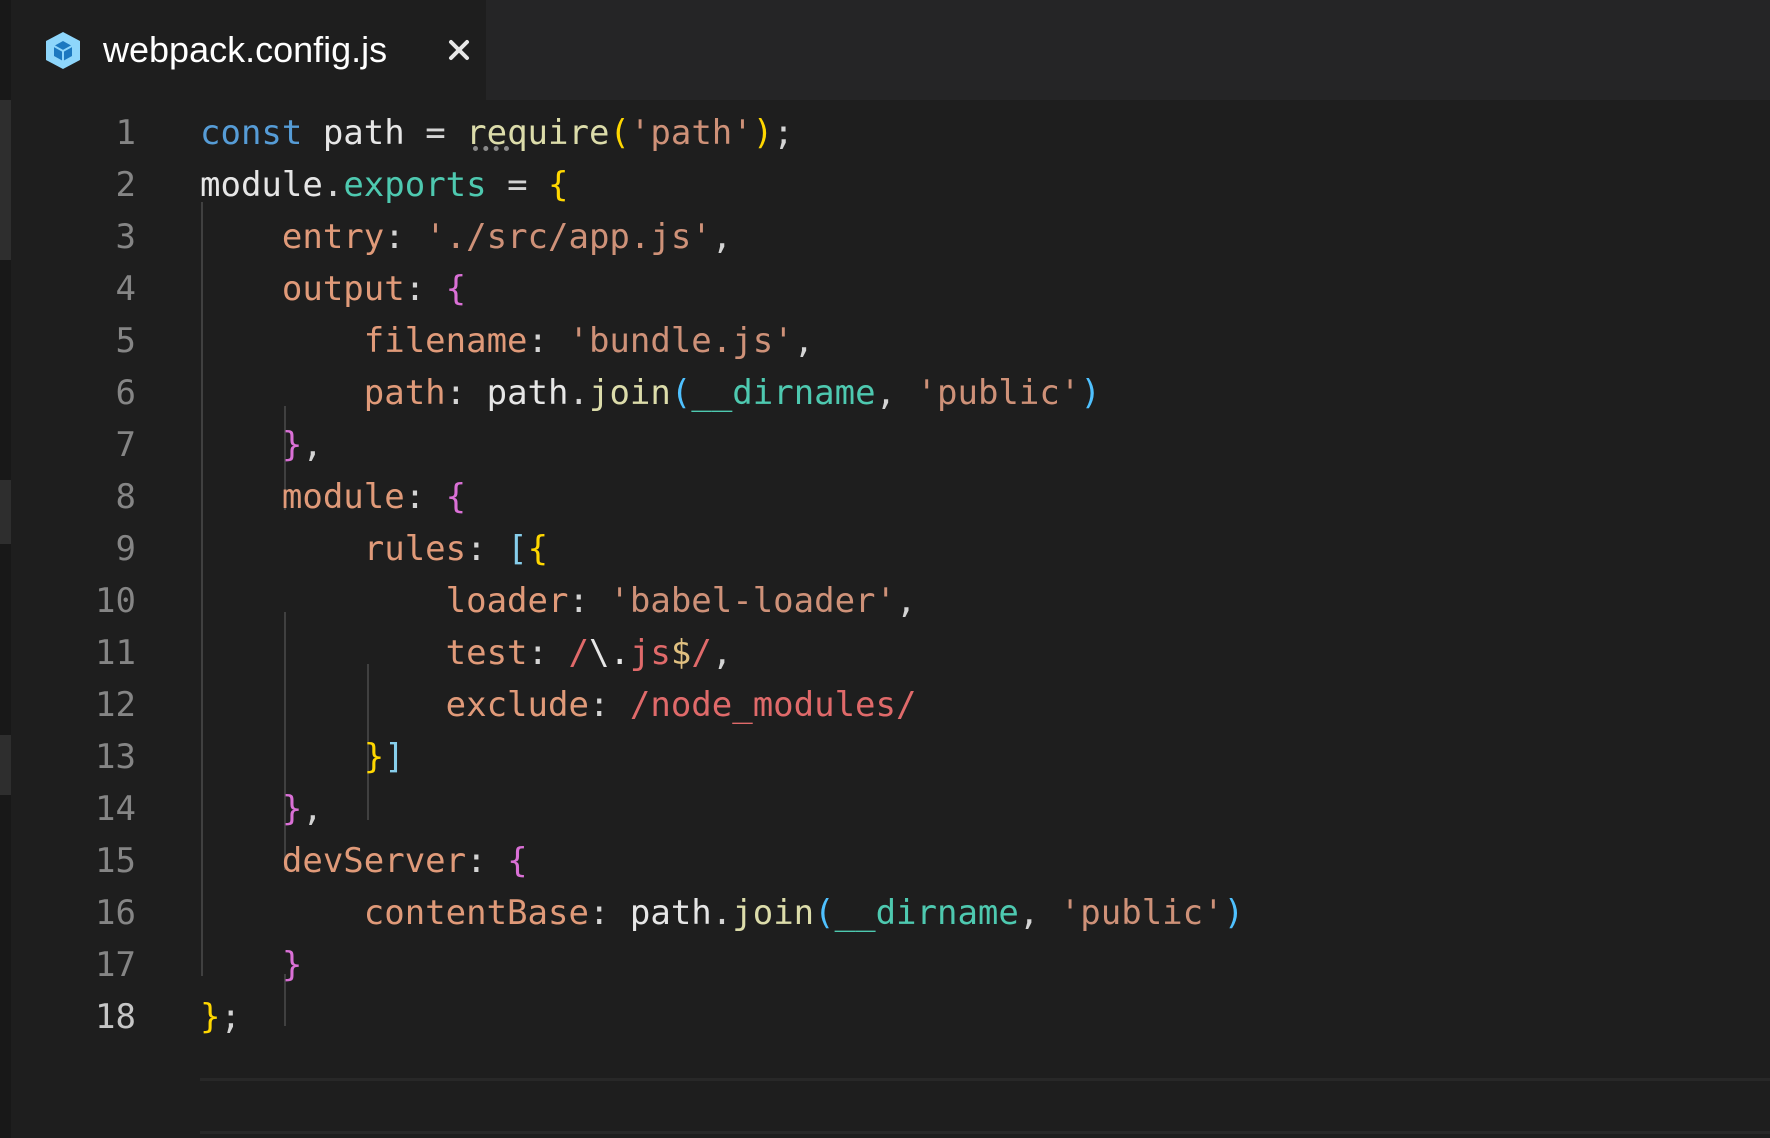 The width and height of the screenshot is (1770, 1138). I want to click on code-line: entry: './src/app.js',, so click(466, 237).